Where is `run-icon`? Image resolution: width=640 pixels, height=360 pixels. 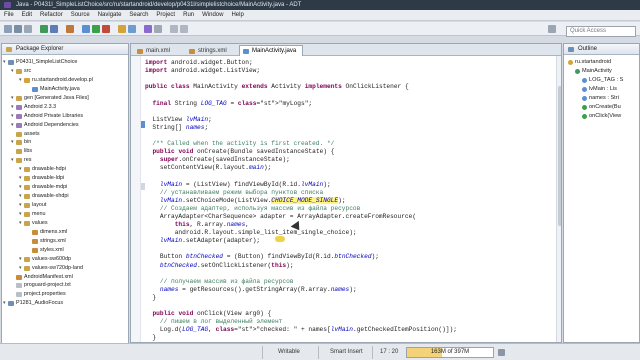
run-icon is located at coordinates (96, 29).